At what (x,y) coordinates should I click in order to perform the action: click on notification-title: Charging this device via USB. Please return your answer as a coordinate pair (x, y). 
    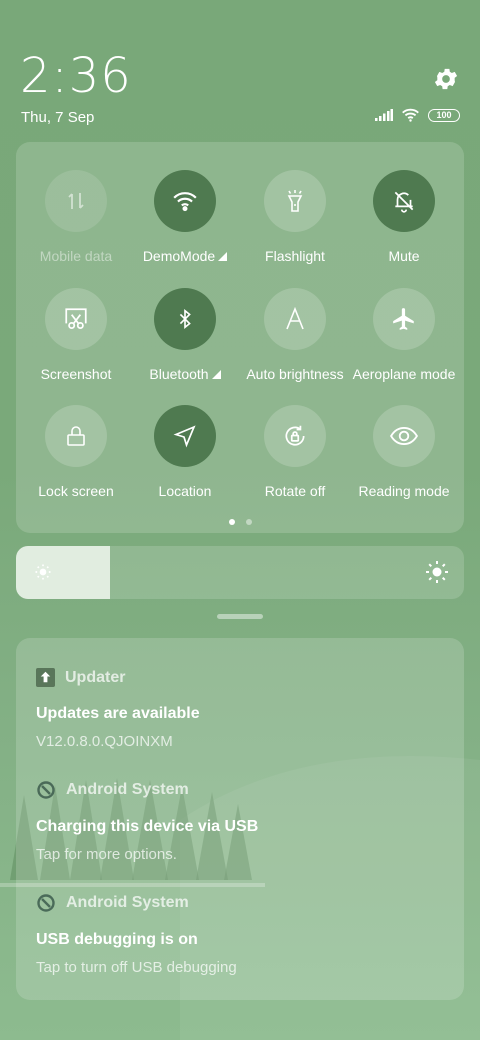
    Looking at the image, I should click on (147, 826).